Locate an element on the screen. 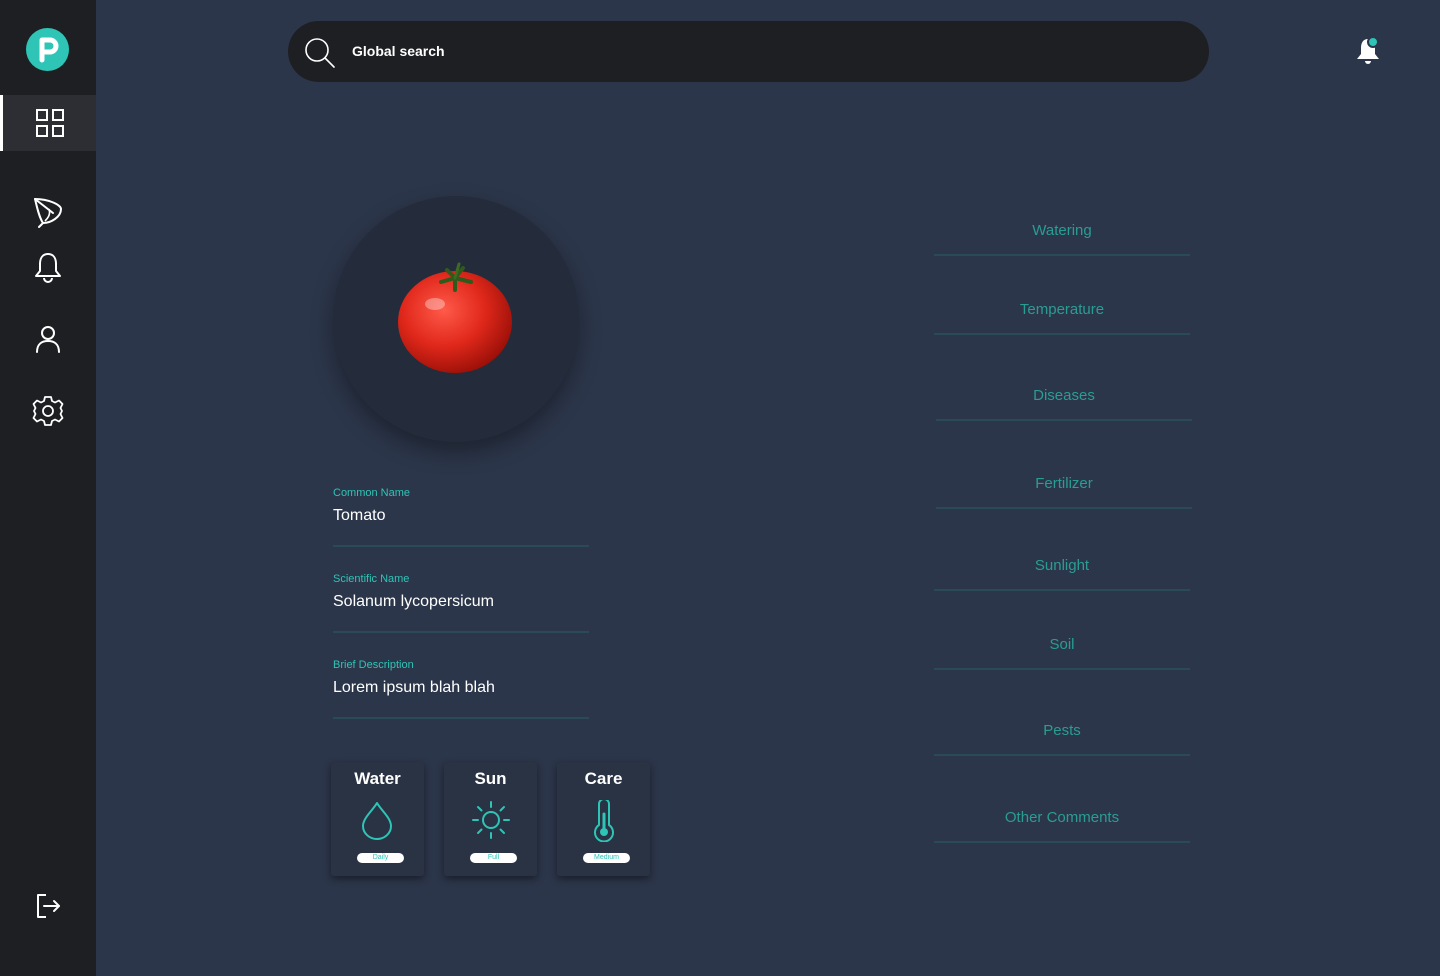 This screenshot has height=976, width=1440. sun-card: Sun Full is located at coordinates (490, 819).